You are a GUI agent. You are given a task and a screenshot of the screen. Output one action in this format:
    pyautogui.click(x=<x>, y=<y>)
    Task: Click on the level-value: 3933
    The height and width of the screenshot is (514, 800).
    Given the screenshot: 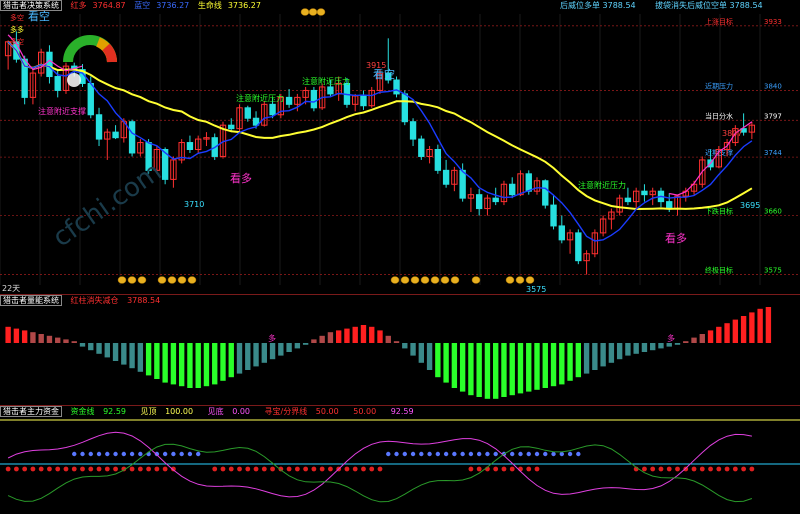 What is the action you would take?
    pyautogui.click(x=773, y=22)
    